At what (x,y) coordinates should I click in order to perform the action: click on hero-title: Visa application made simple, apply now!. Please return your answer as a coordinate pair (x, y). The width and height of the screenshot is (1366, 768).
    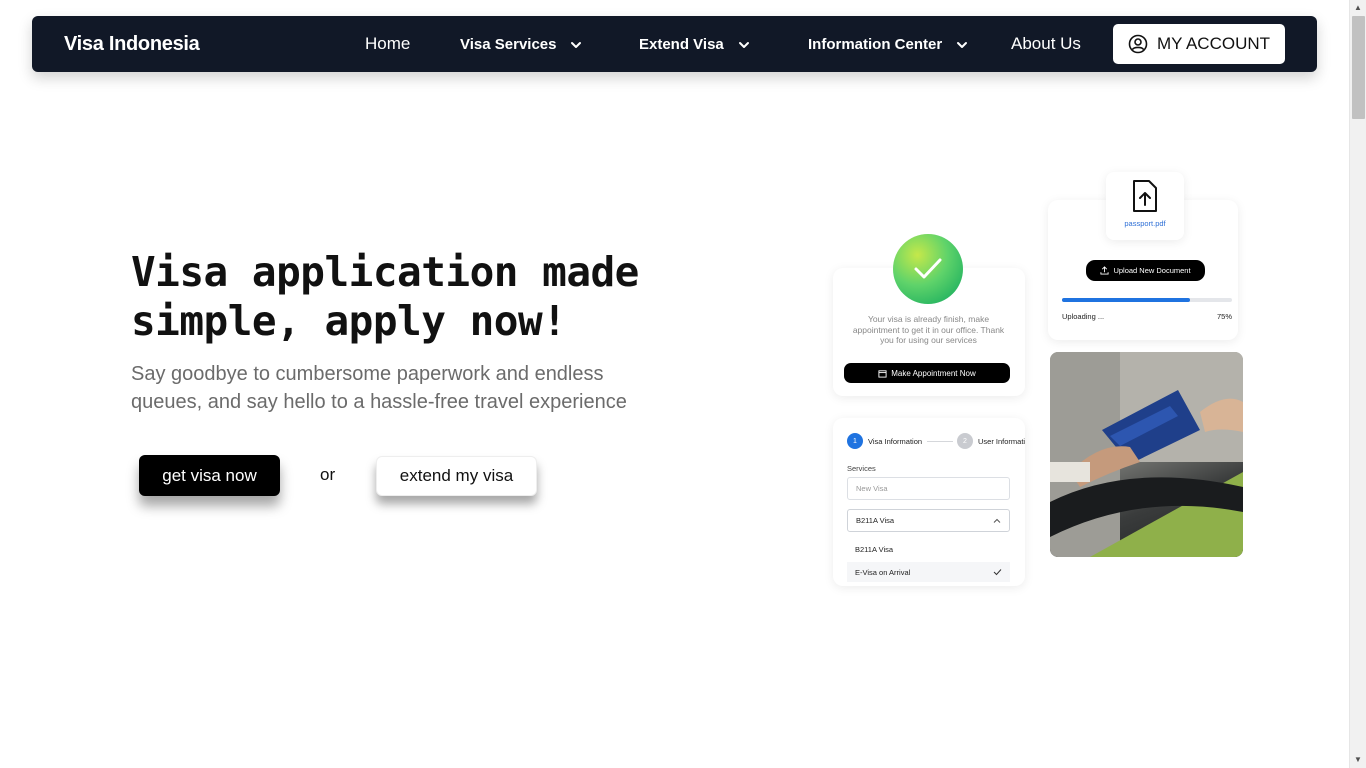
    Looking at the image, I should click on (385, 296).